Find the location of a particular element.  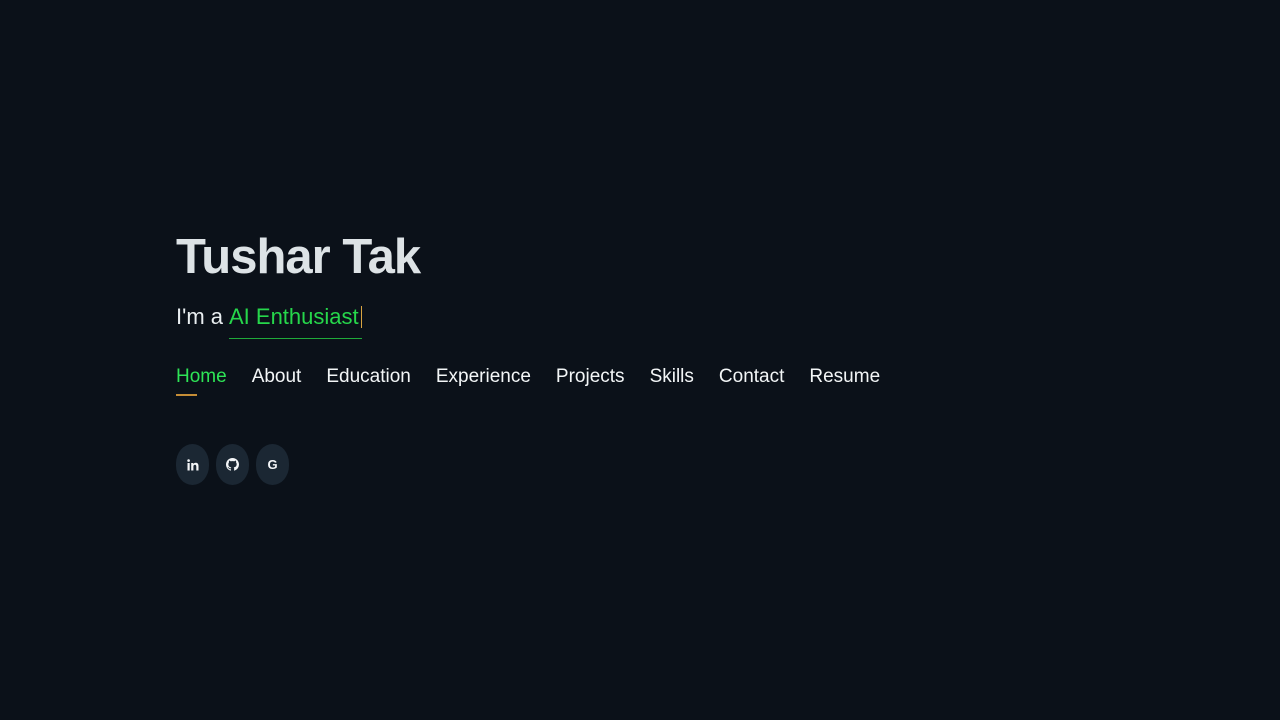

nav-item-about: About is located at coordinates (277, 386).